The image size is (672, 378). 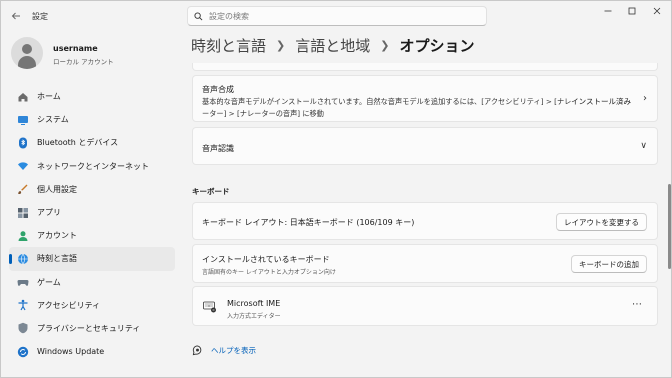 I want to click on sidebar-item-label: アプリ, so click(x=49, y=213).